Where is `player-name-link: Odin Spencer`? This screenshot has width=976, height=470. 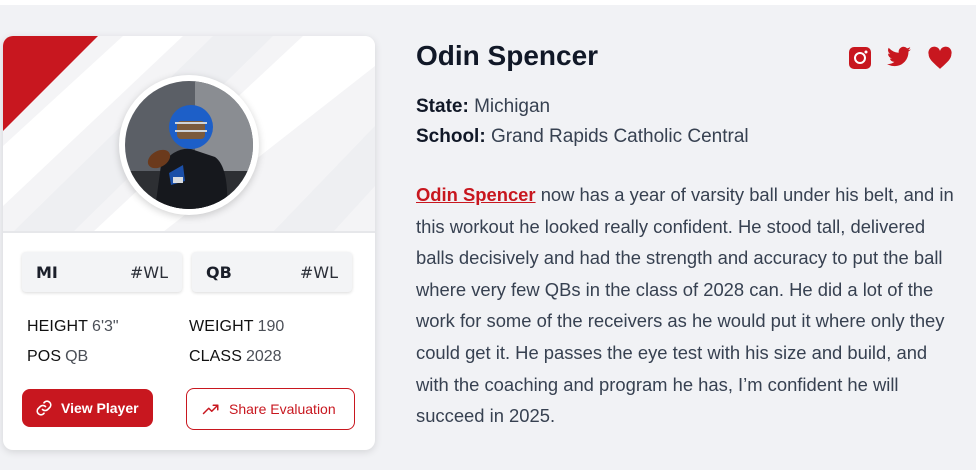
player-name-link: Odin Spencer is located at coordinates (476, 194).